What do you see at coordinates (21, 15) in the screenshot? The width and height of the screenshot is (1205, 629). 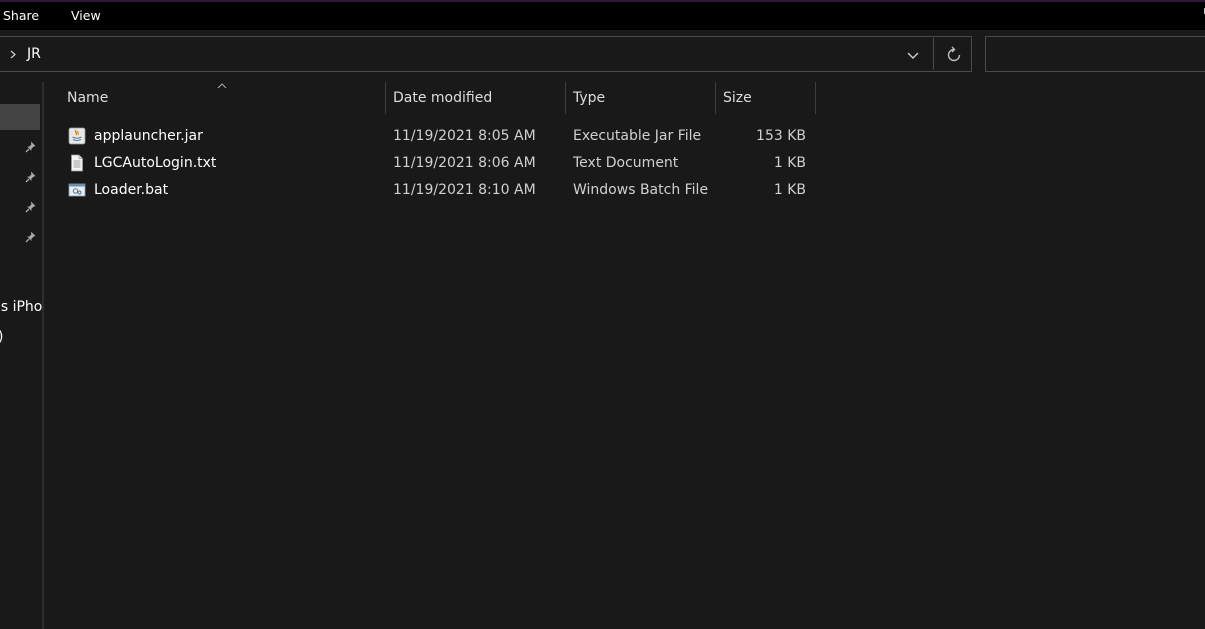 I see `tab-share: Share` at bounding box center [21, 15].